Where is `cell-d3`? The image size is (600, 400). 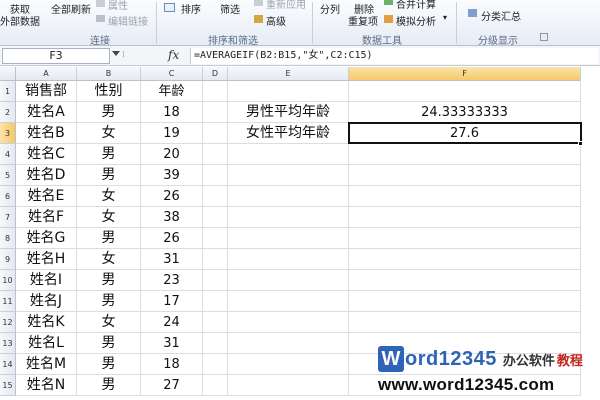
cell-d3 is located at coordinates (215, 133).